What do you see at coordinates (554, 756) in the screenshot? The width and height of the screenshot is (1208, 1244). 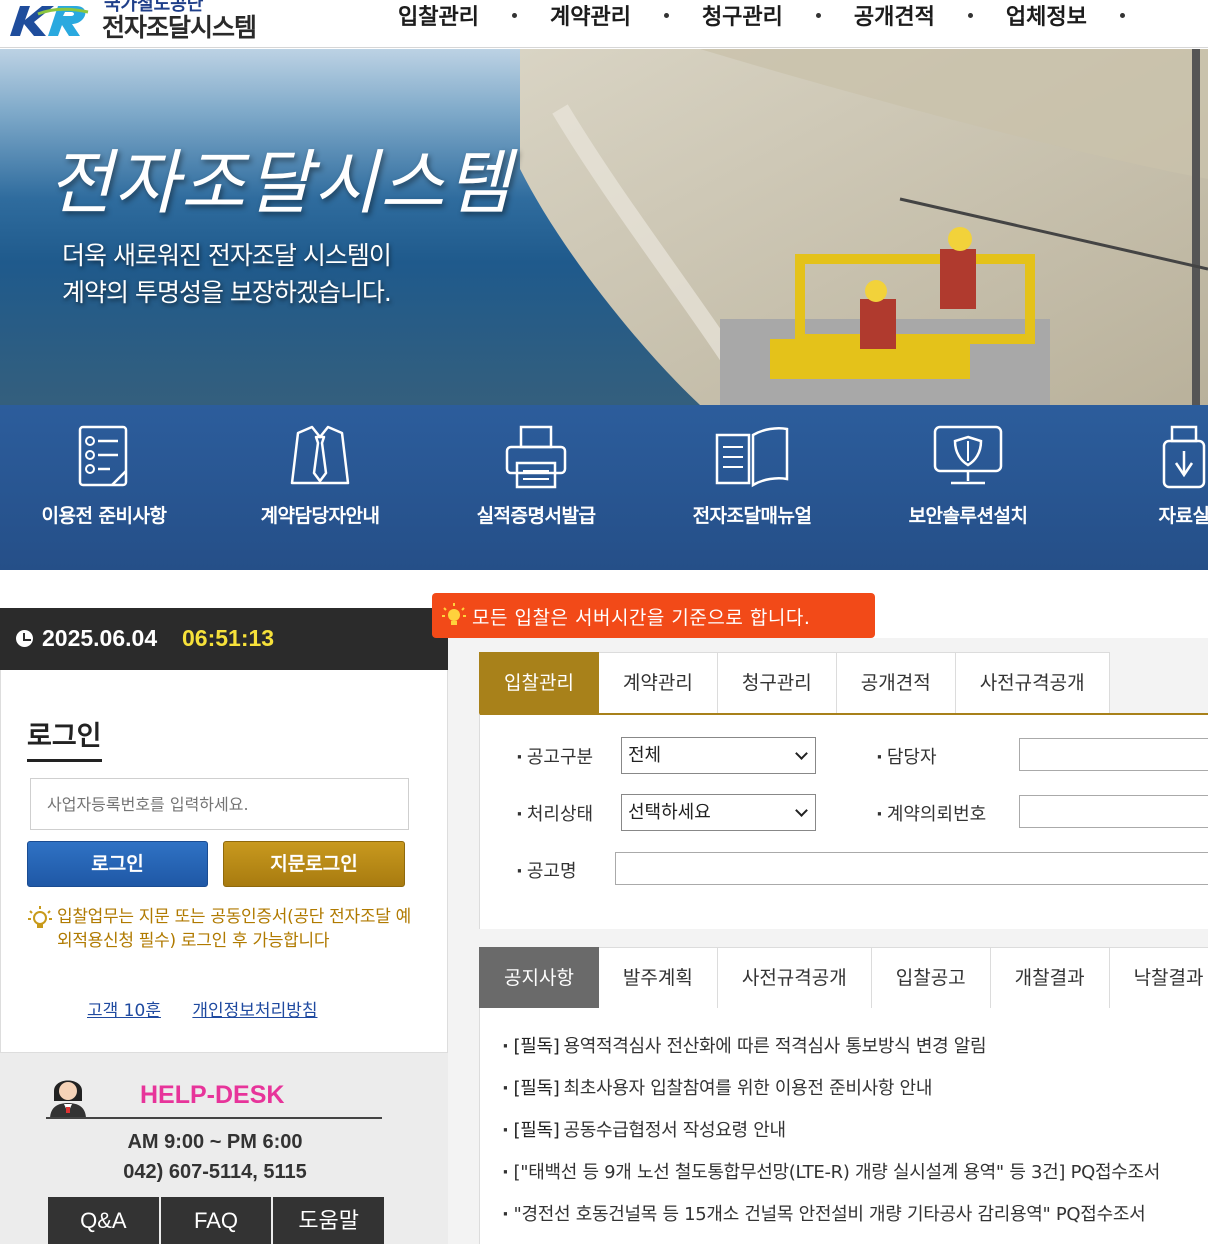 I see `notice-type-label: 공고구분` at bounding box center [554, 756].